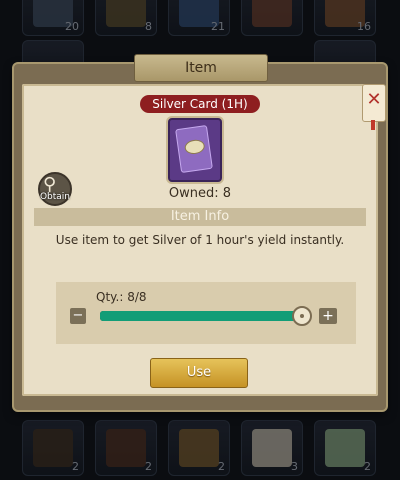 Image resolution: width=400 pixels, height=480 pixels. I want to click on dialog-title: Item, so click(201, 68).